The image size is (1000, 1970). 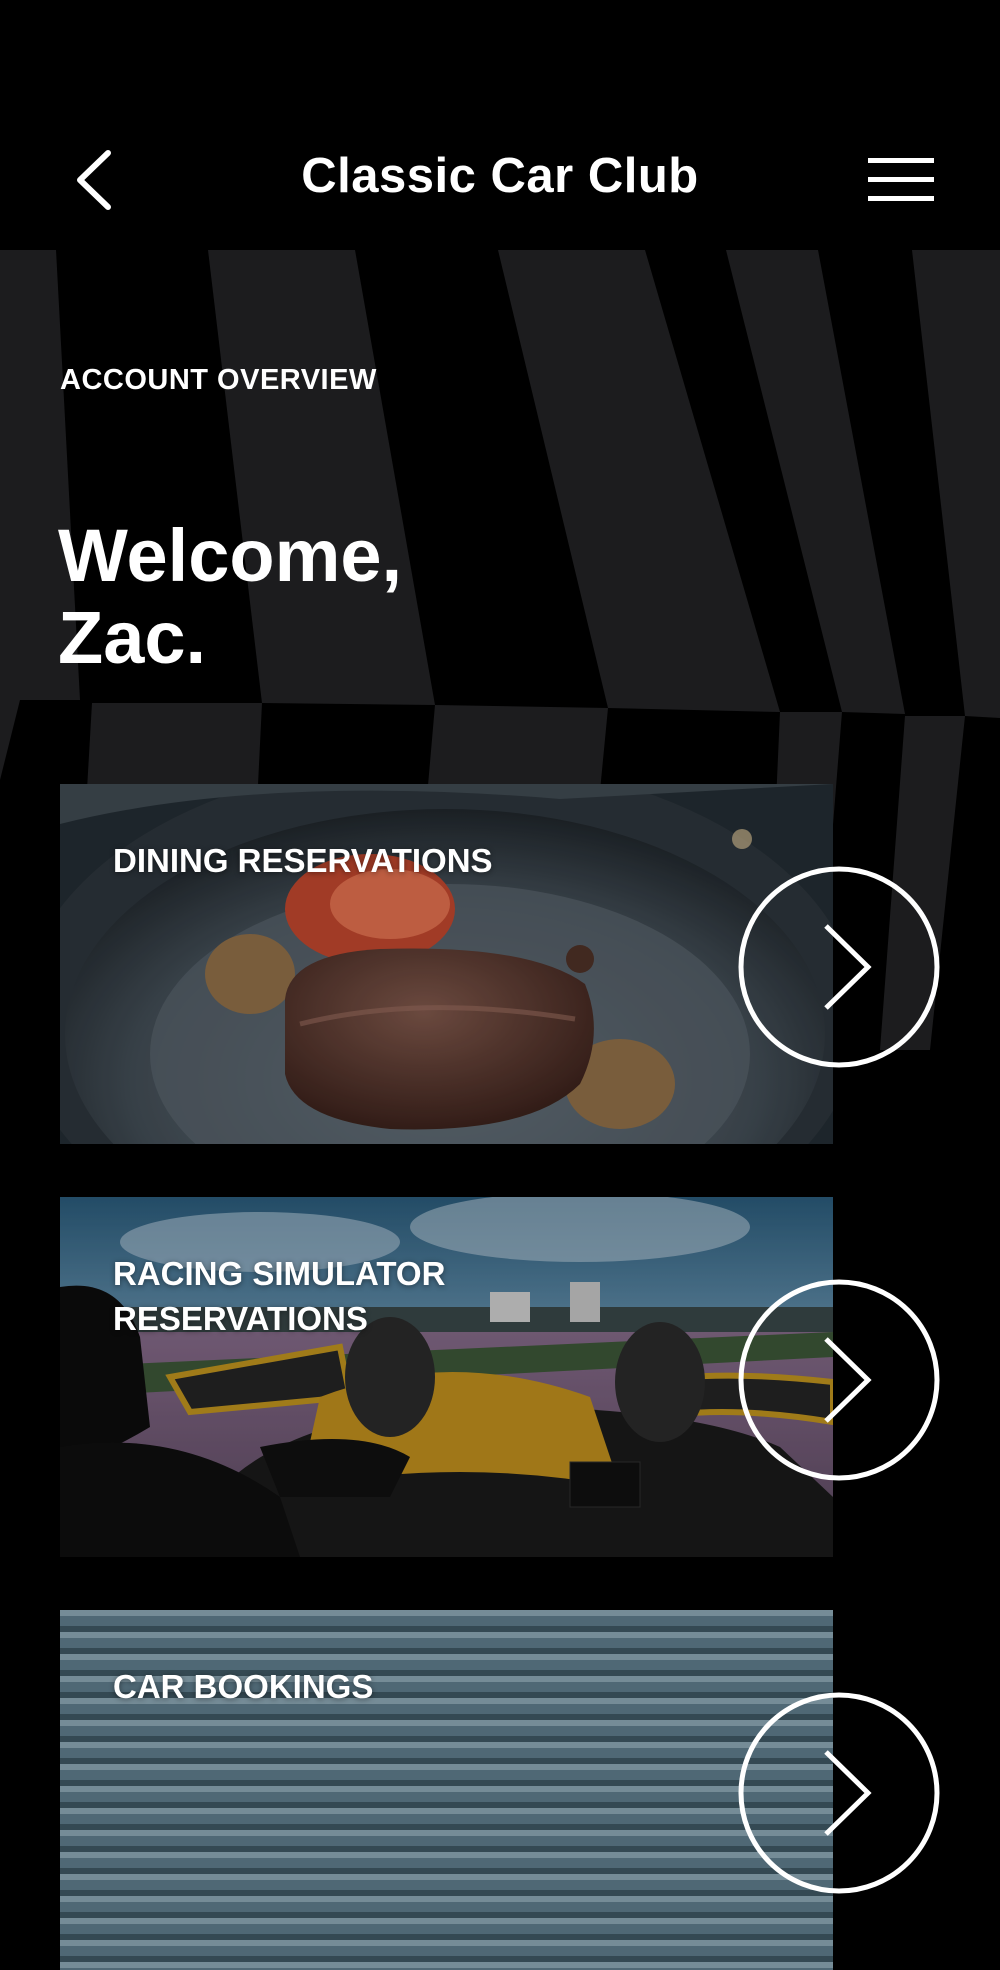 I want to click on app-header: Classic Car Club, so click(x=500, y=125).